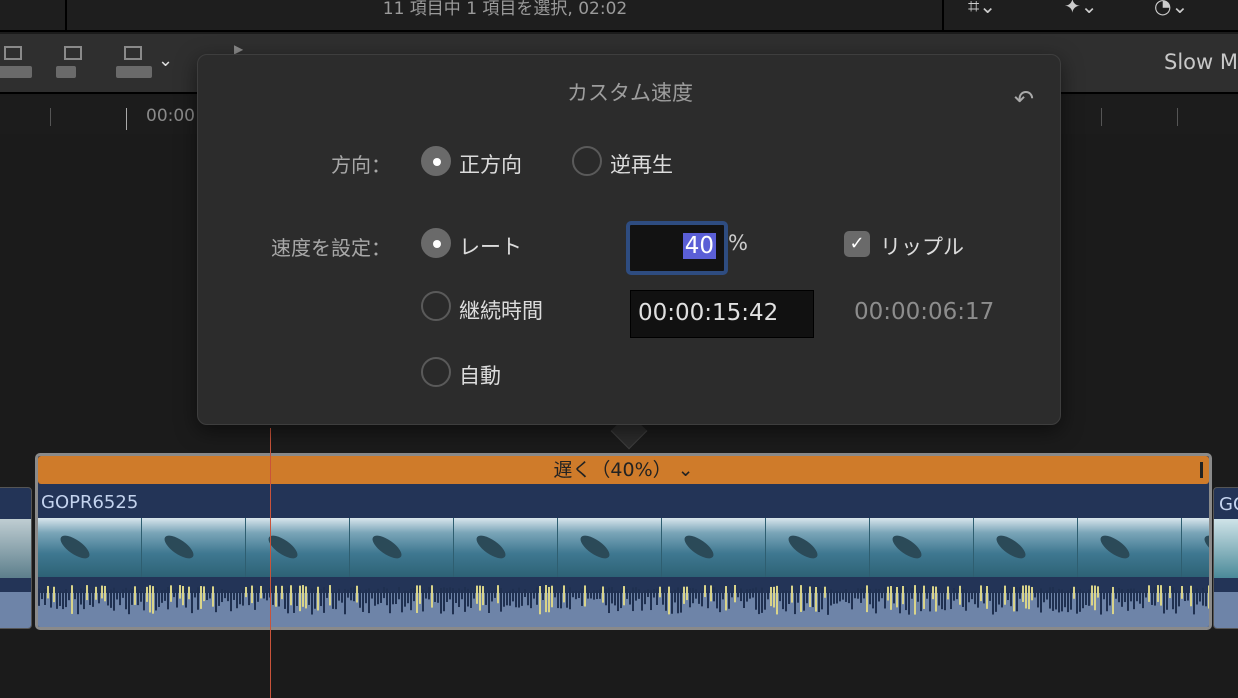  Describe the element at coordinates (170, 116) in the screenshot. I see `ruler-time: 00:00` at that location.